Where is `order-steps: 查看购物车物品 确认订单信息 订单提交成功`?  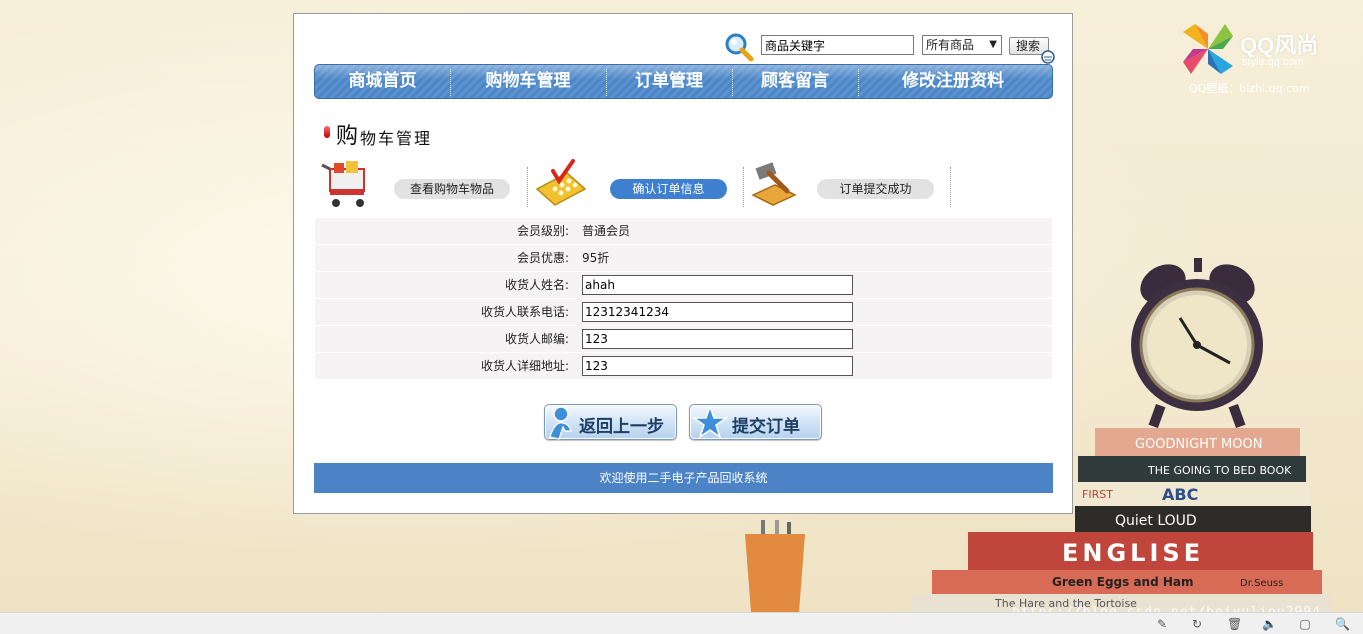 order-steps: 查看购物车物品 确认订单信息 订单提交成功 is located at coordinates (636, 189).